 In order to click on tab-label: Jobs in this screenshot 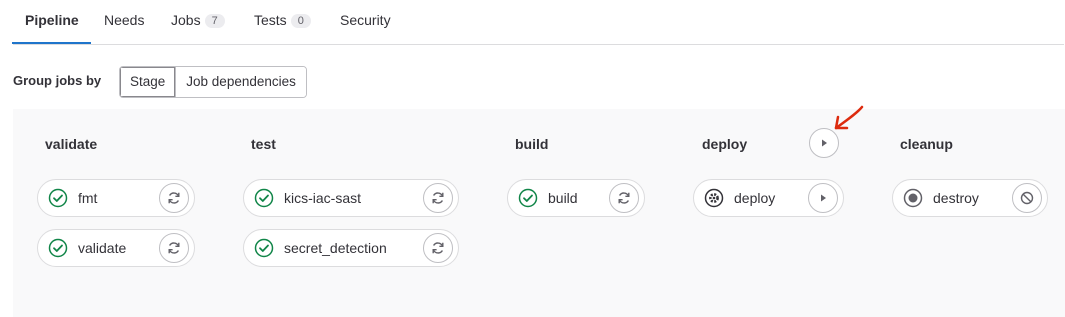, I will do `click(186, 20)`.